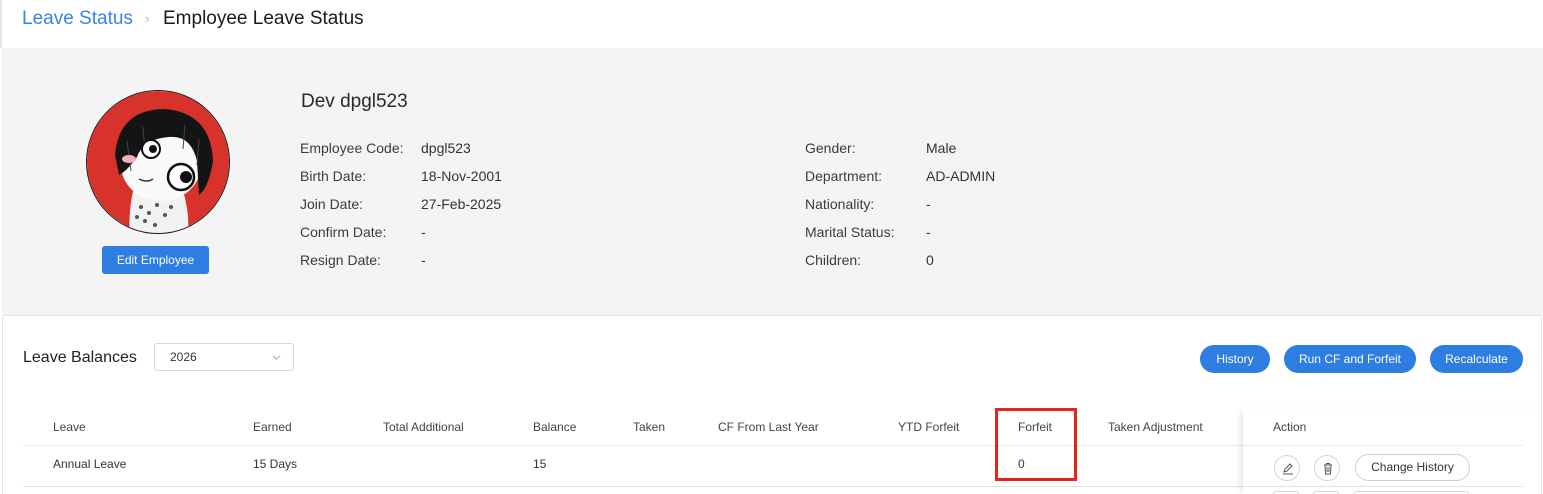 The width and height of the screenshot is (1543, 494). I want to click on department-value: AD-ADMIN, so click(961, 176).